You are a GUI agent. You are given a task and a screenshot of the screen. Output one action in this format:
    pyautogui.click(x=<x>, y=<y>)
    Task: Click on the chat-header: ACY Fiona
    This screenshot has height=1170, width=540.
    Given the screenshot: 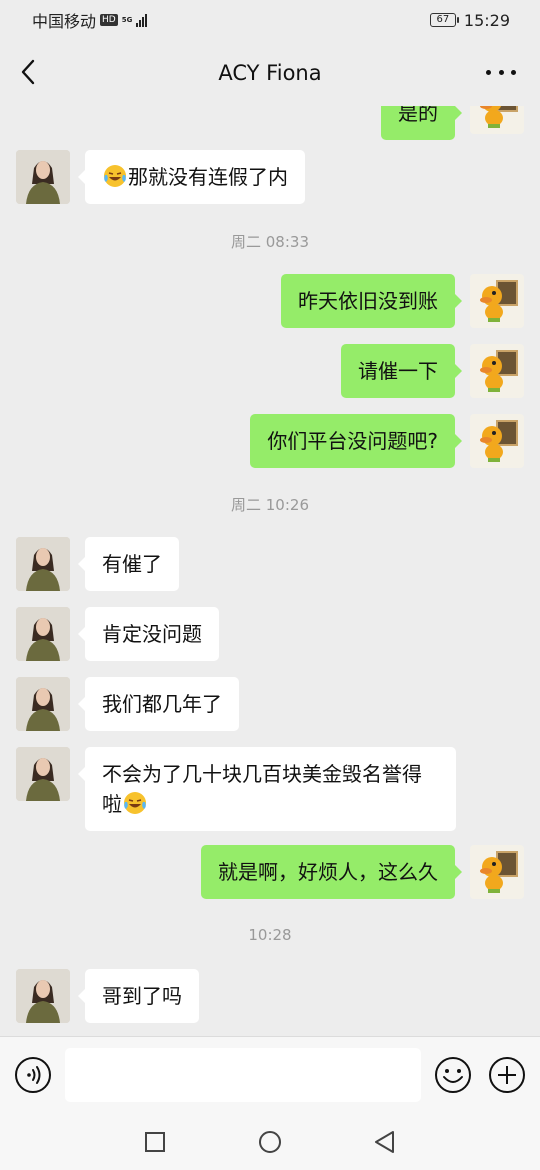 What is the action you would take?
    pyautogui.click(x=270, y=73)
    